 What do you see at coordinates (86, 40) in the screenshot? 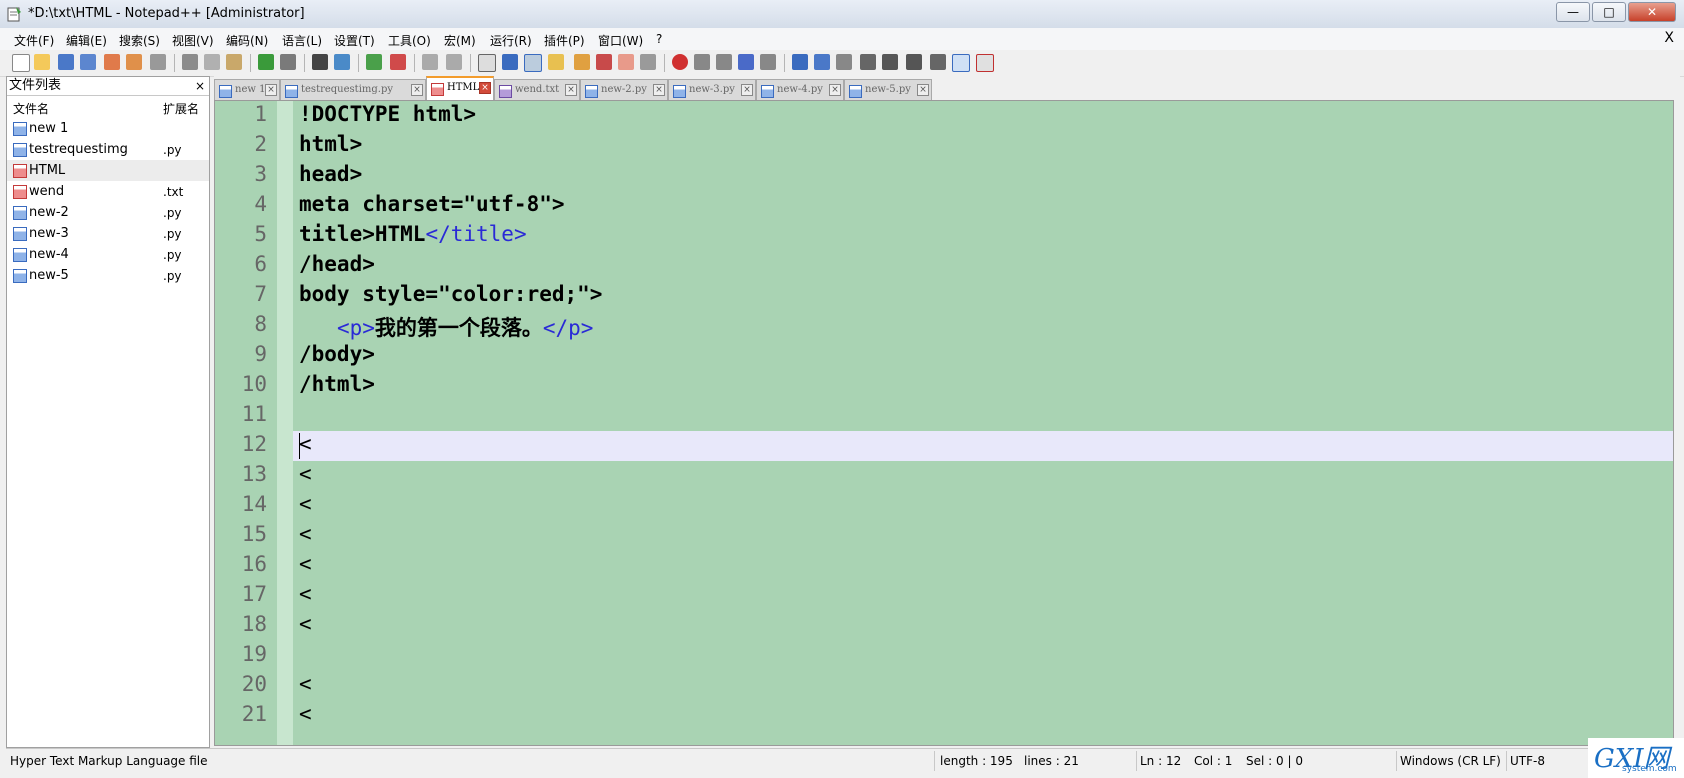
I see `menu-edit: 编辑(E)` at bounding box center [86, 40].